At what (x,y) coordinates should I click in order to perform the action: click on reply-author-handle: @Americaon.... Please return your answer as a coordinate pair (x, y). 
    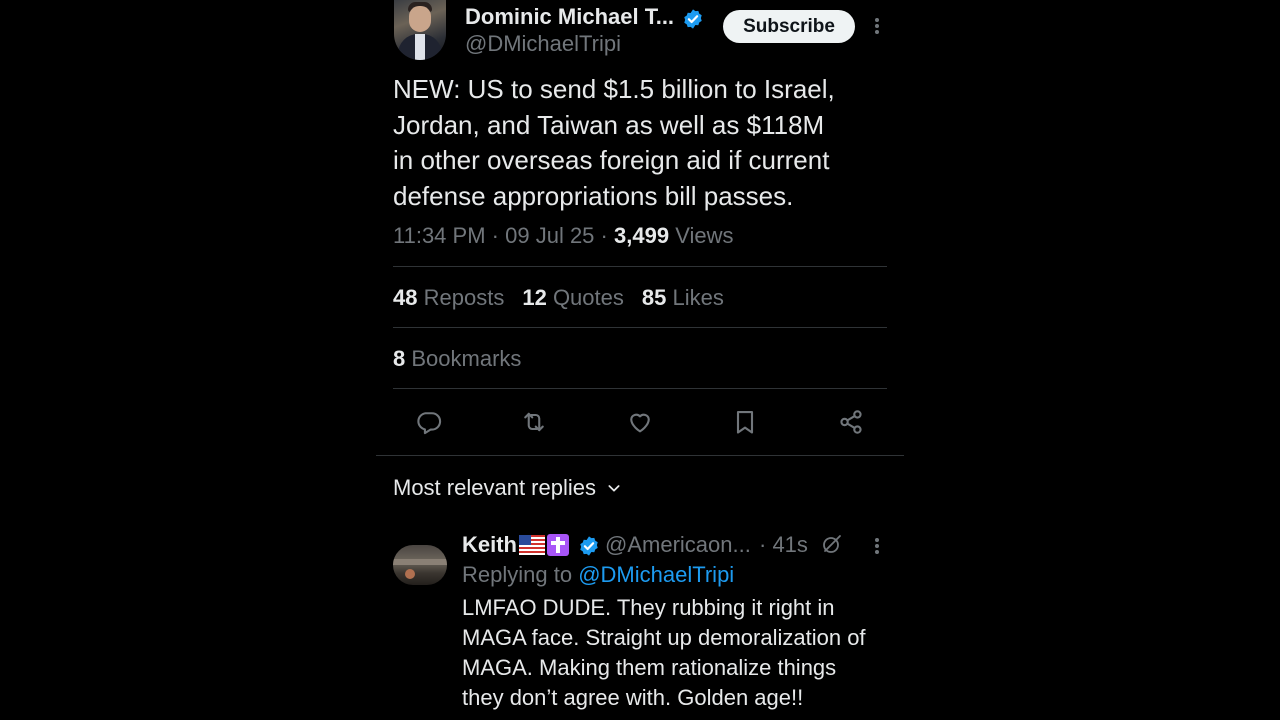
    Looking at the image, I should click on (678, 545).